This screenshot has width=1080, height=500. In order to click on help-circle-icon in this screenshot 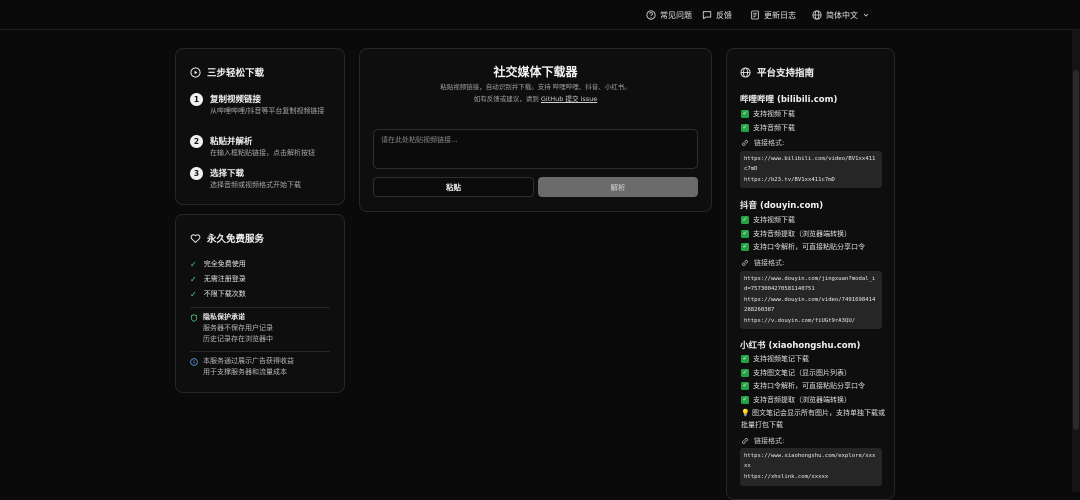, I will do `click(651, 15)`.